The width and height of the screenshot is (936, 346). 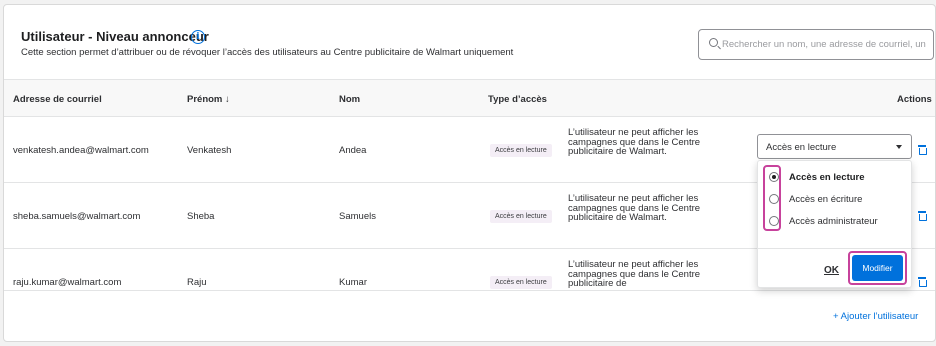 I want to click on search-input, so click(x=827, y=44).